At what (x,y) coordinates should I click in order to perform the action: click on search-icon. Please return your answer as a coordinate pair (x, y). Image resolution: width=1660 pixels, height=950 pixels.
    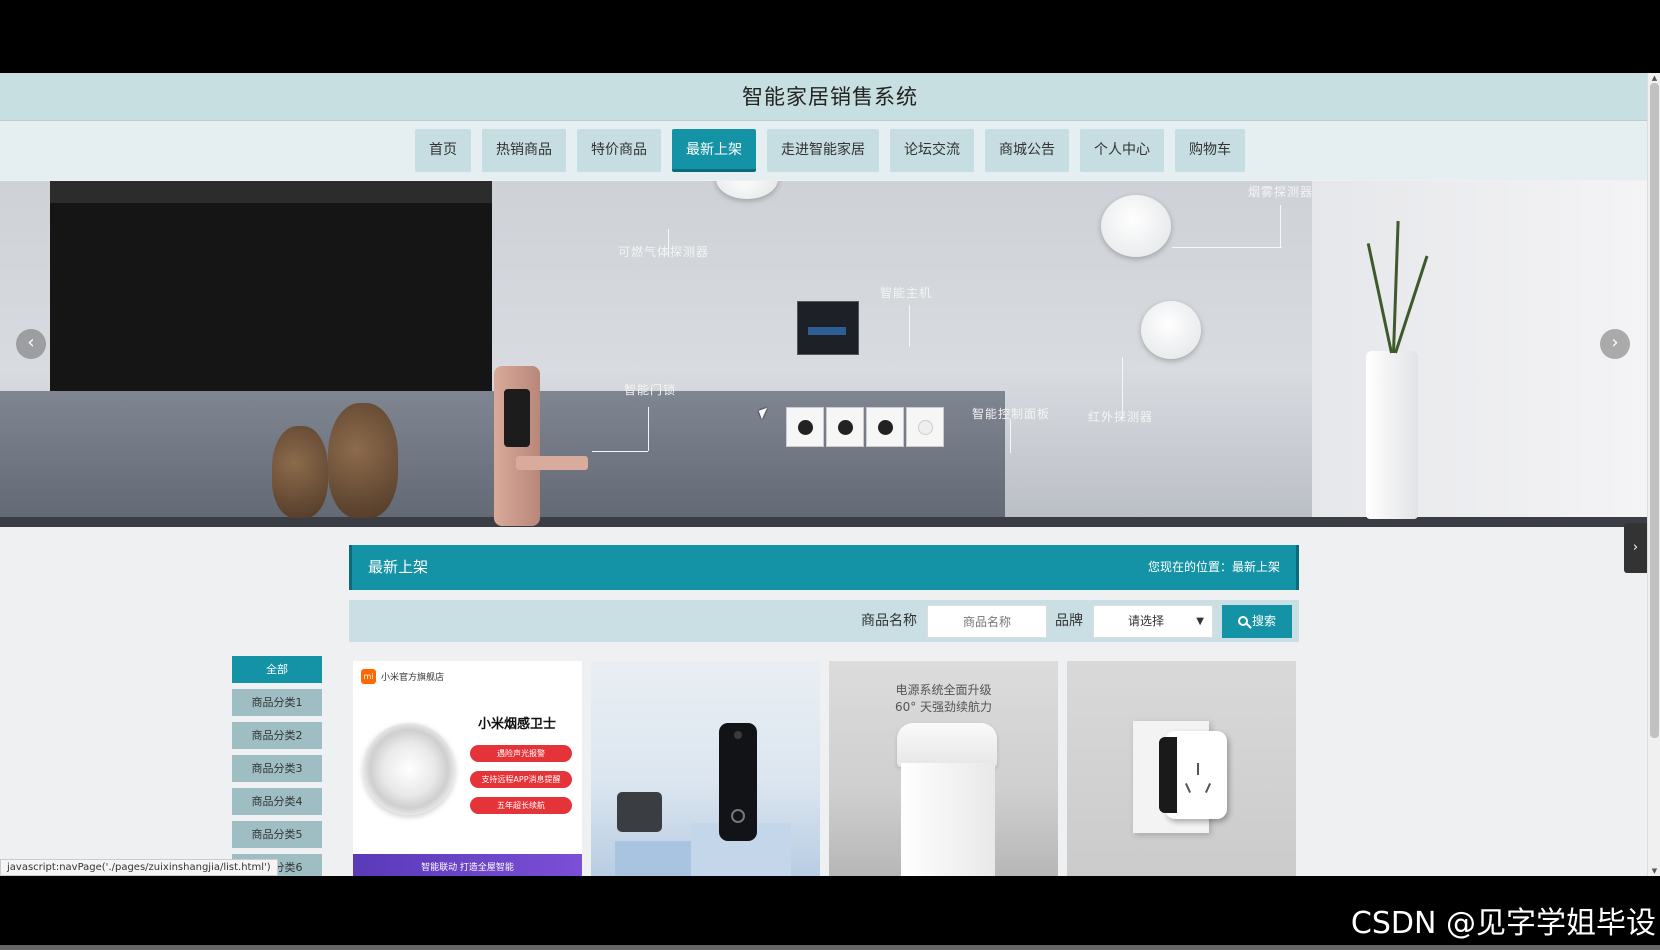
    Looking at the image, I should click on (1242, 621).